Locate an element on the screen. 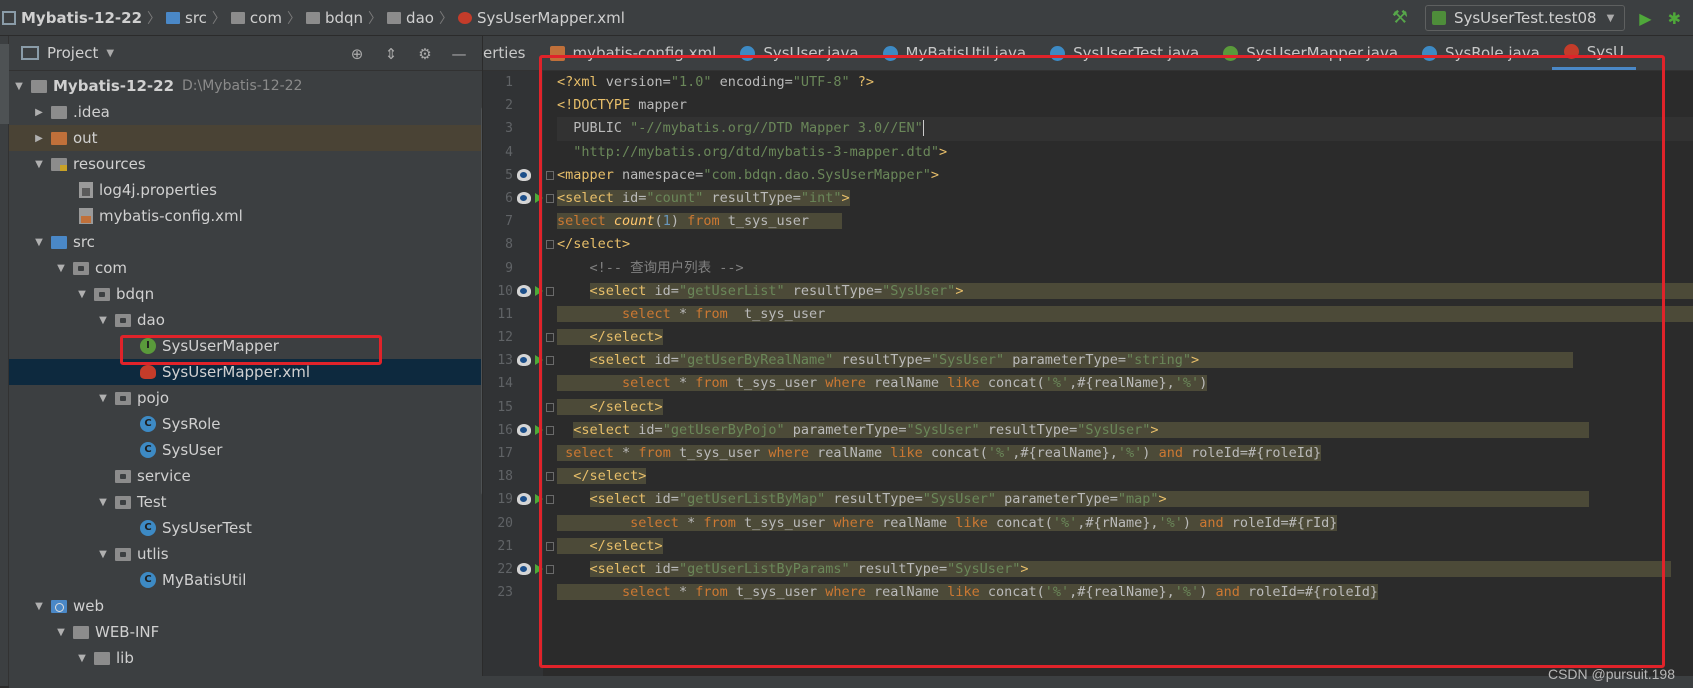 Image resolution: width=1693 pixels, height=688 pixels. module-icon is located at coordinates (9, 17).